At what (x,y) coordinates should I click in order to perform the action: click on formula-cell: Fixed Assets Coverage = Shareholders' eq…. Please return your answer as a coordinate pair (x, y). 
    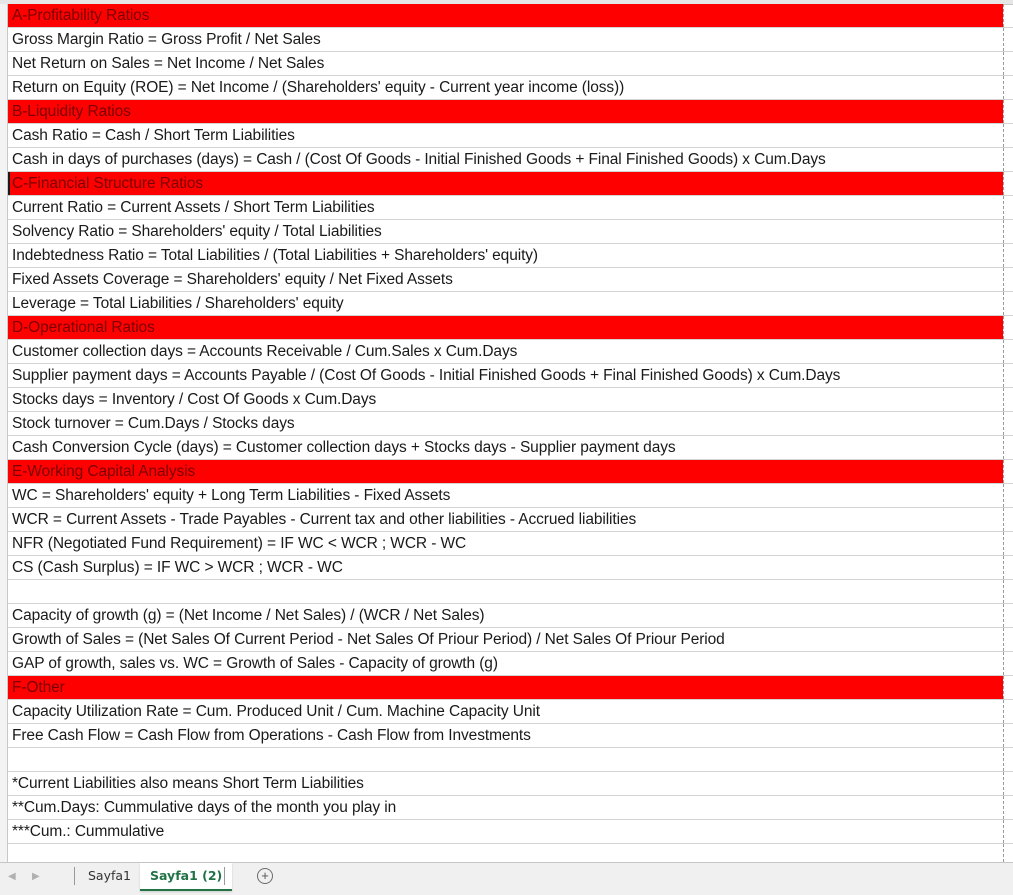
    Looking at the image, I should click on (505, 279).